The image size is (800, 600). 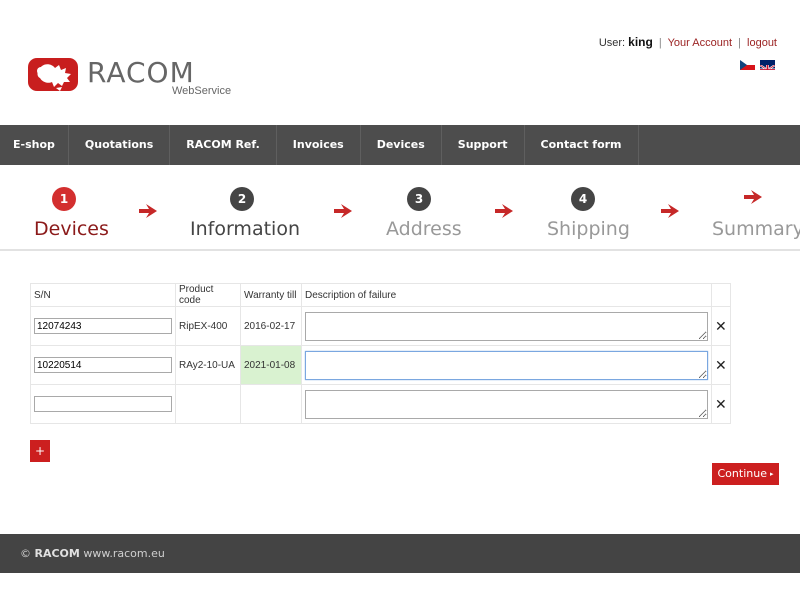 I want to click on nav-item-contact-form: Contact form, so click(x=582, y=145).